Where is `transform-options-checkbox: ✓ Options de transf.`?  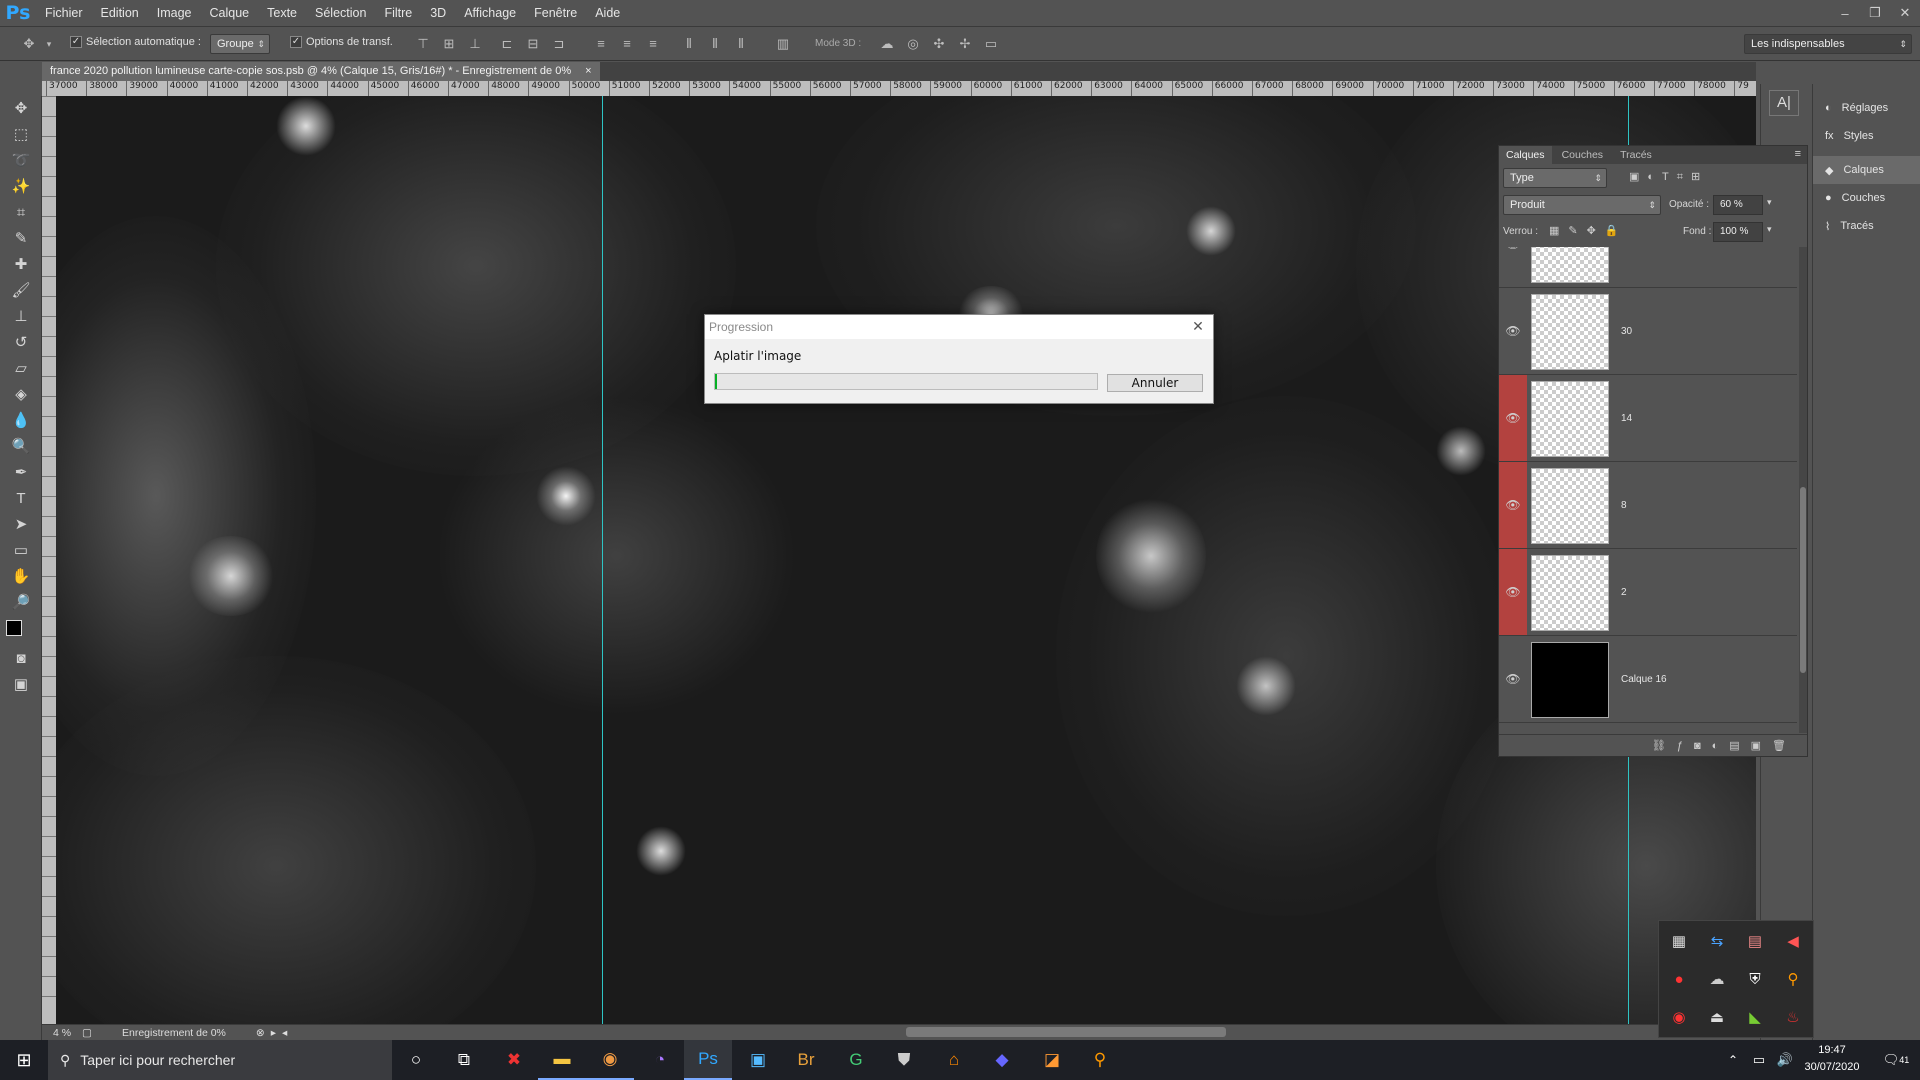
transform-options-checkbox: ✓ Options de transf. is located at coordinates (341, 42).